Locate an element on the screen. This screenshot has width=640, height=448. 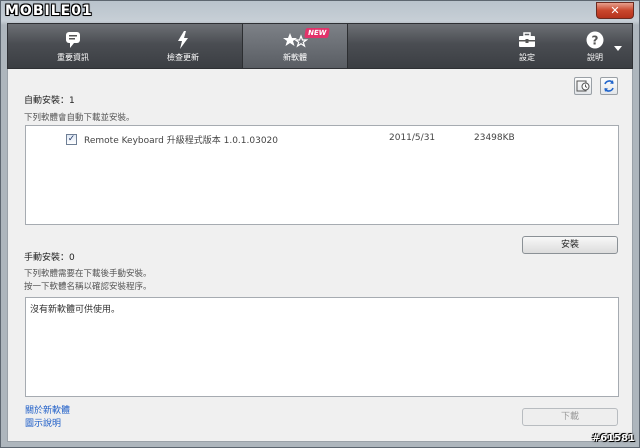
tab-help: ? 說明 is located at coordinates (595, 46).